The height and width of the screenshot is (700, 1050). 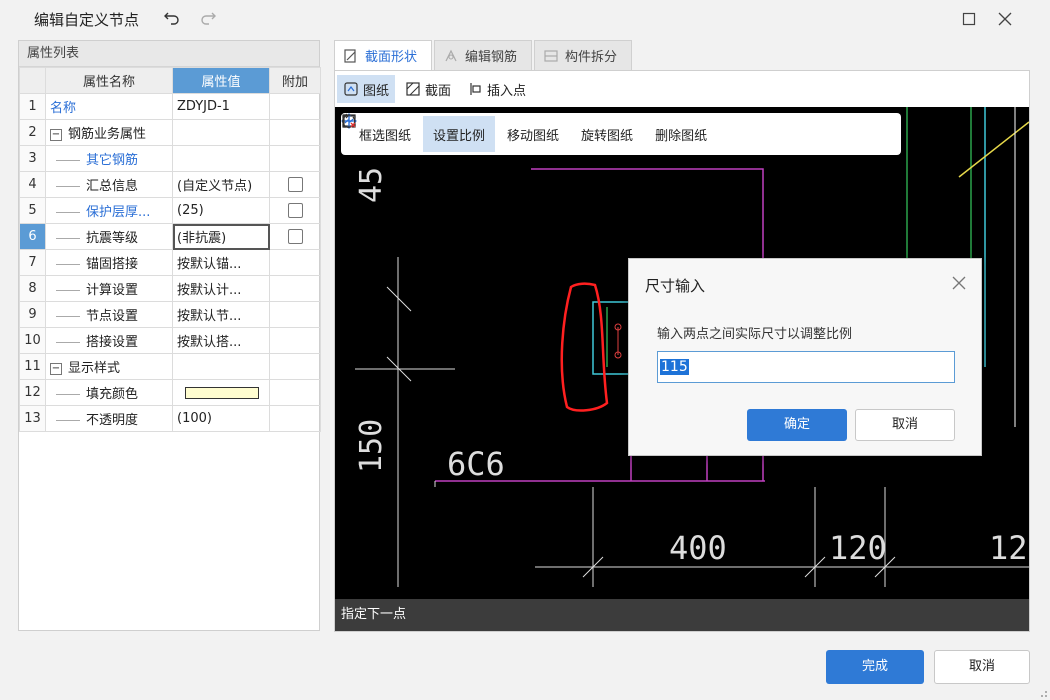 I want to click on table-row: 4 汇总信息 (自定义节点), so click(x=170, y=184).